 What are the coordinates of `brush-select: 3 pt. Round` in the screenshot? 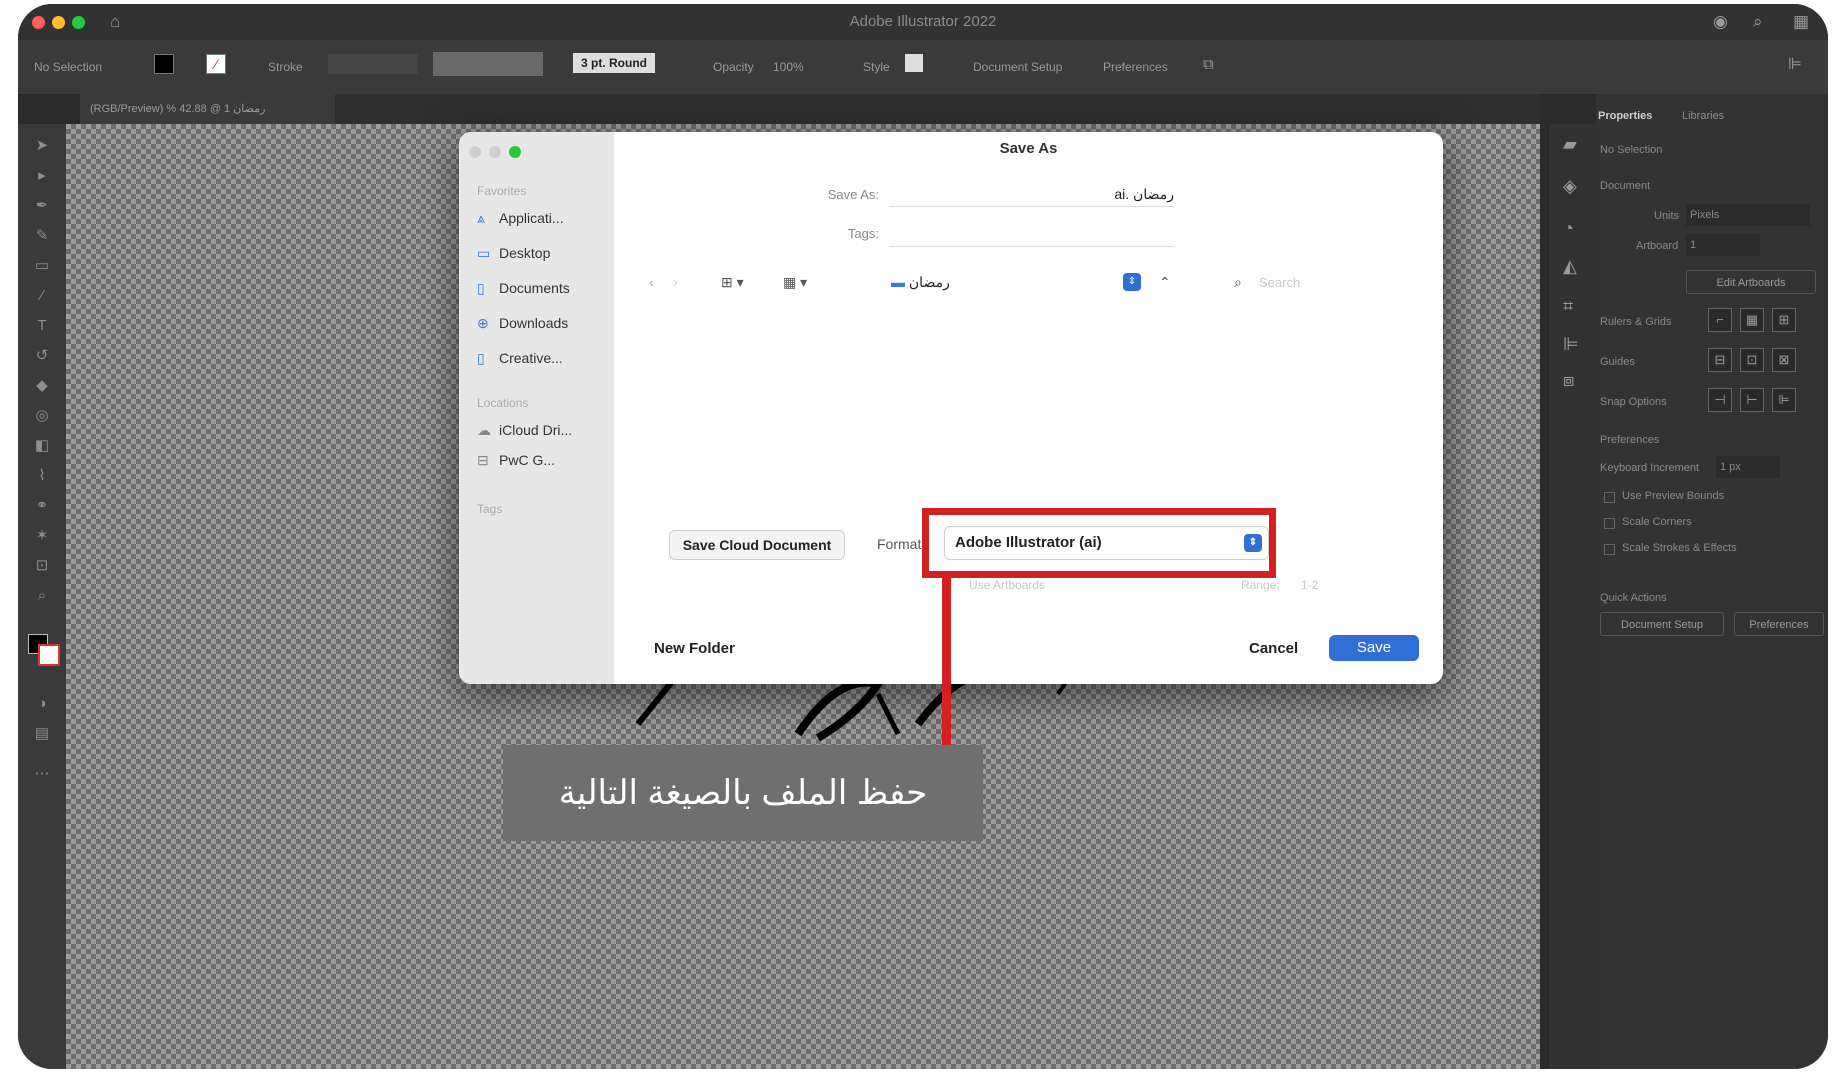 It's located at (614, 63).